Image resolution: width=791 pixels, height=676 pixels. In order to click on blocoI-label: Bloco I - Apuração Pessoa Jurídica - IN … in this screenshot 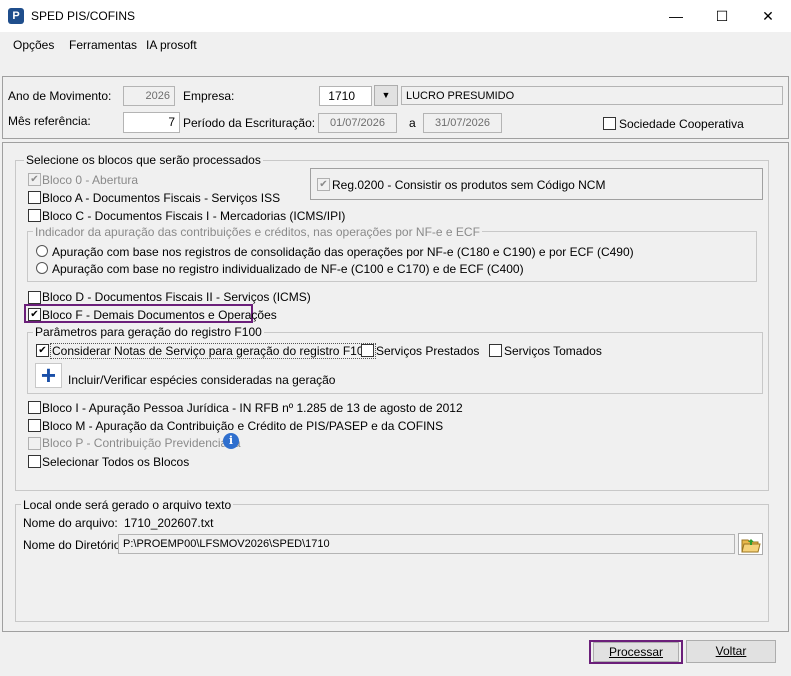, I will do `click(252, 408)`.